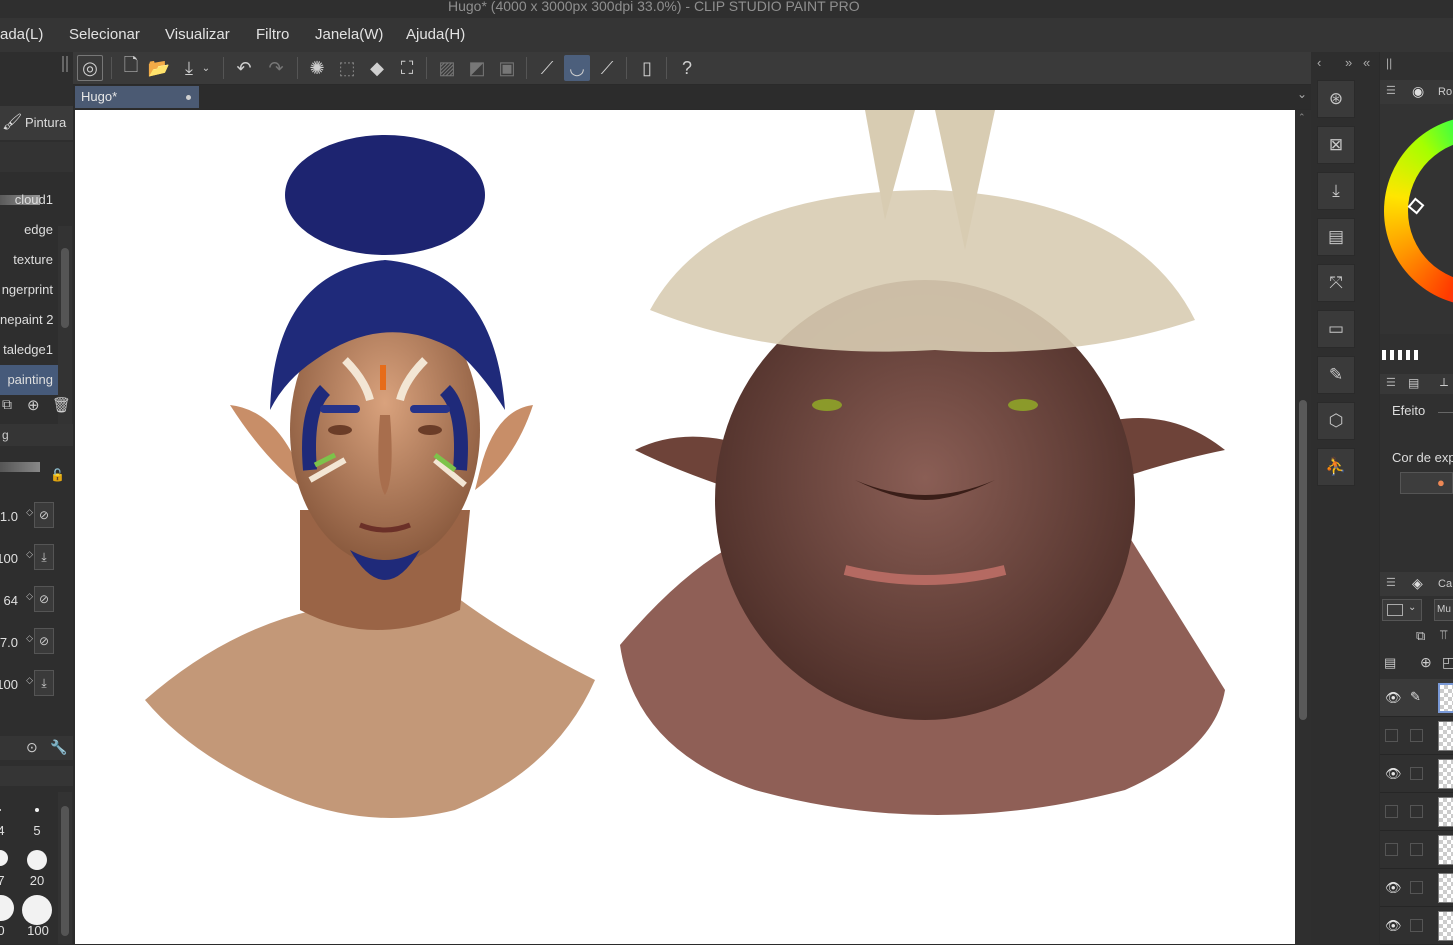  What do you see at coordinates (9, 684) in the screenshot?
I see `property-value: 100` at bounding box center [9, 684].